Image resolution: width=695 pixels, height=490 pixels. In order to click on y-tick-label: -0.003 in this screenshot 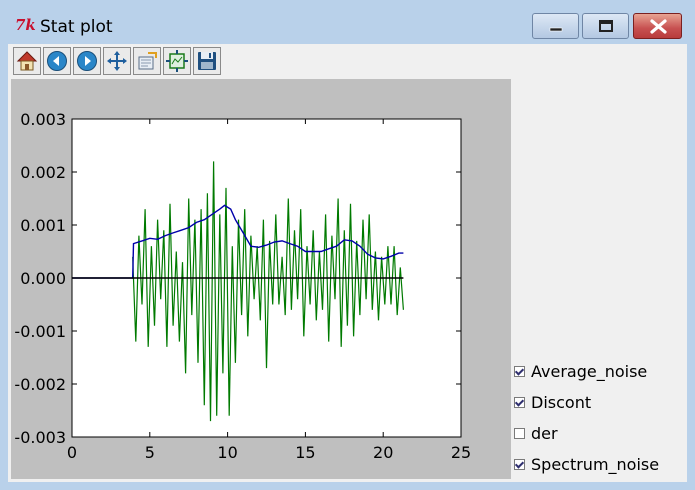, I will do `click(40, 437)`.